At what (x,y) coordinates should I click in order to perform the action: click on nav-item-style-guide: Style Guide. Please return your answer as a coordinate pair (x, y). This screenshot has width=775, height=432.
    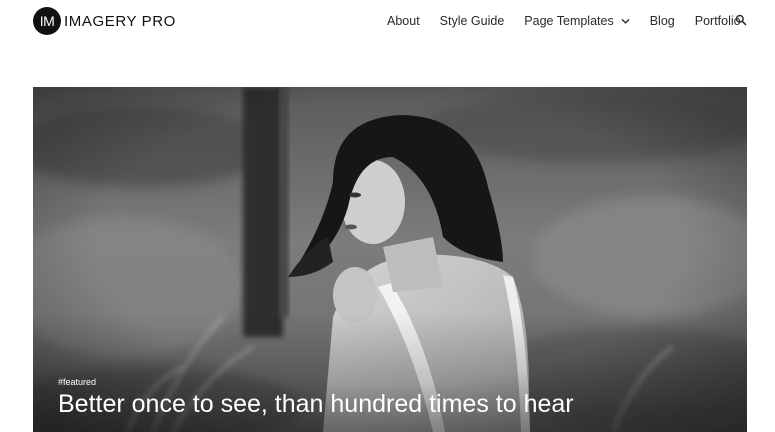
    Looking at the image, I should click on (472, 21).